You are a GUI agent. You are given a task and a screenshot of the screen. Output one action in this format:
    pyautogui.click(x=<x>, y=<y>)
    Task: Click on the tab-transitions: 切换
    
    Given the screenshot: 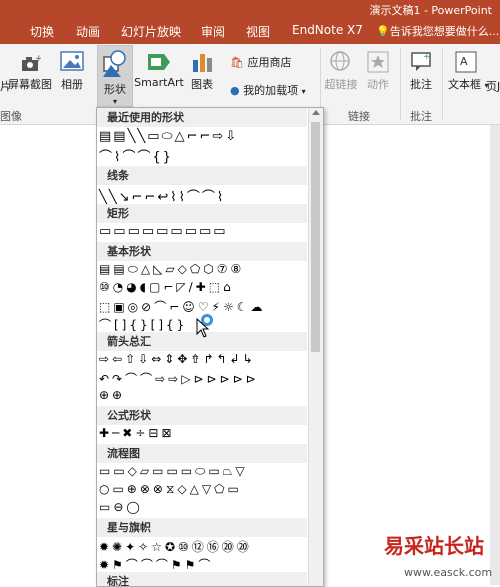 What is the action you would take?
    pyautogui.click(x=42, y=31)
    